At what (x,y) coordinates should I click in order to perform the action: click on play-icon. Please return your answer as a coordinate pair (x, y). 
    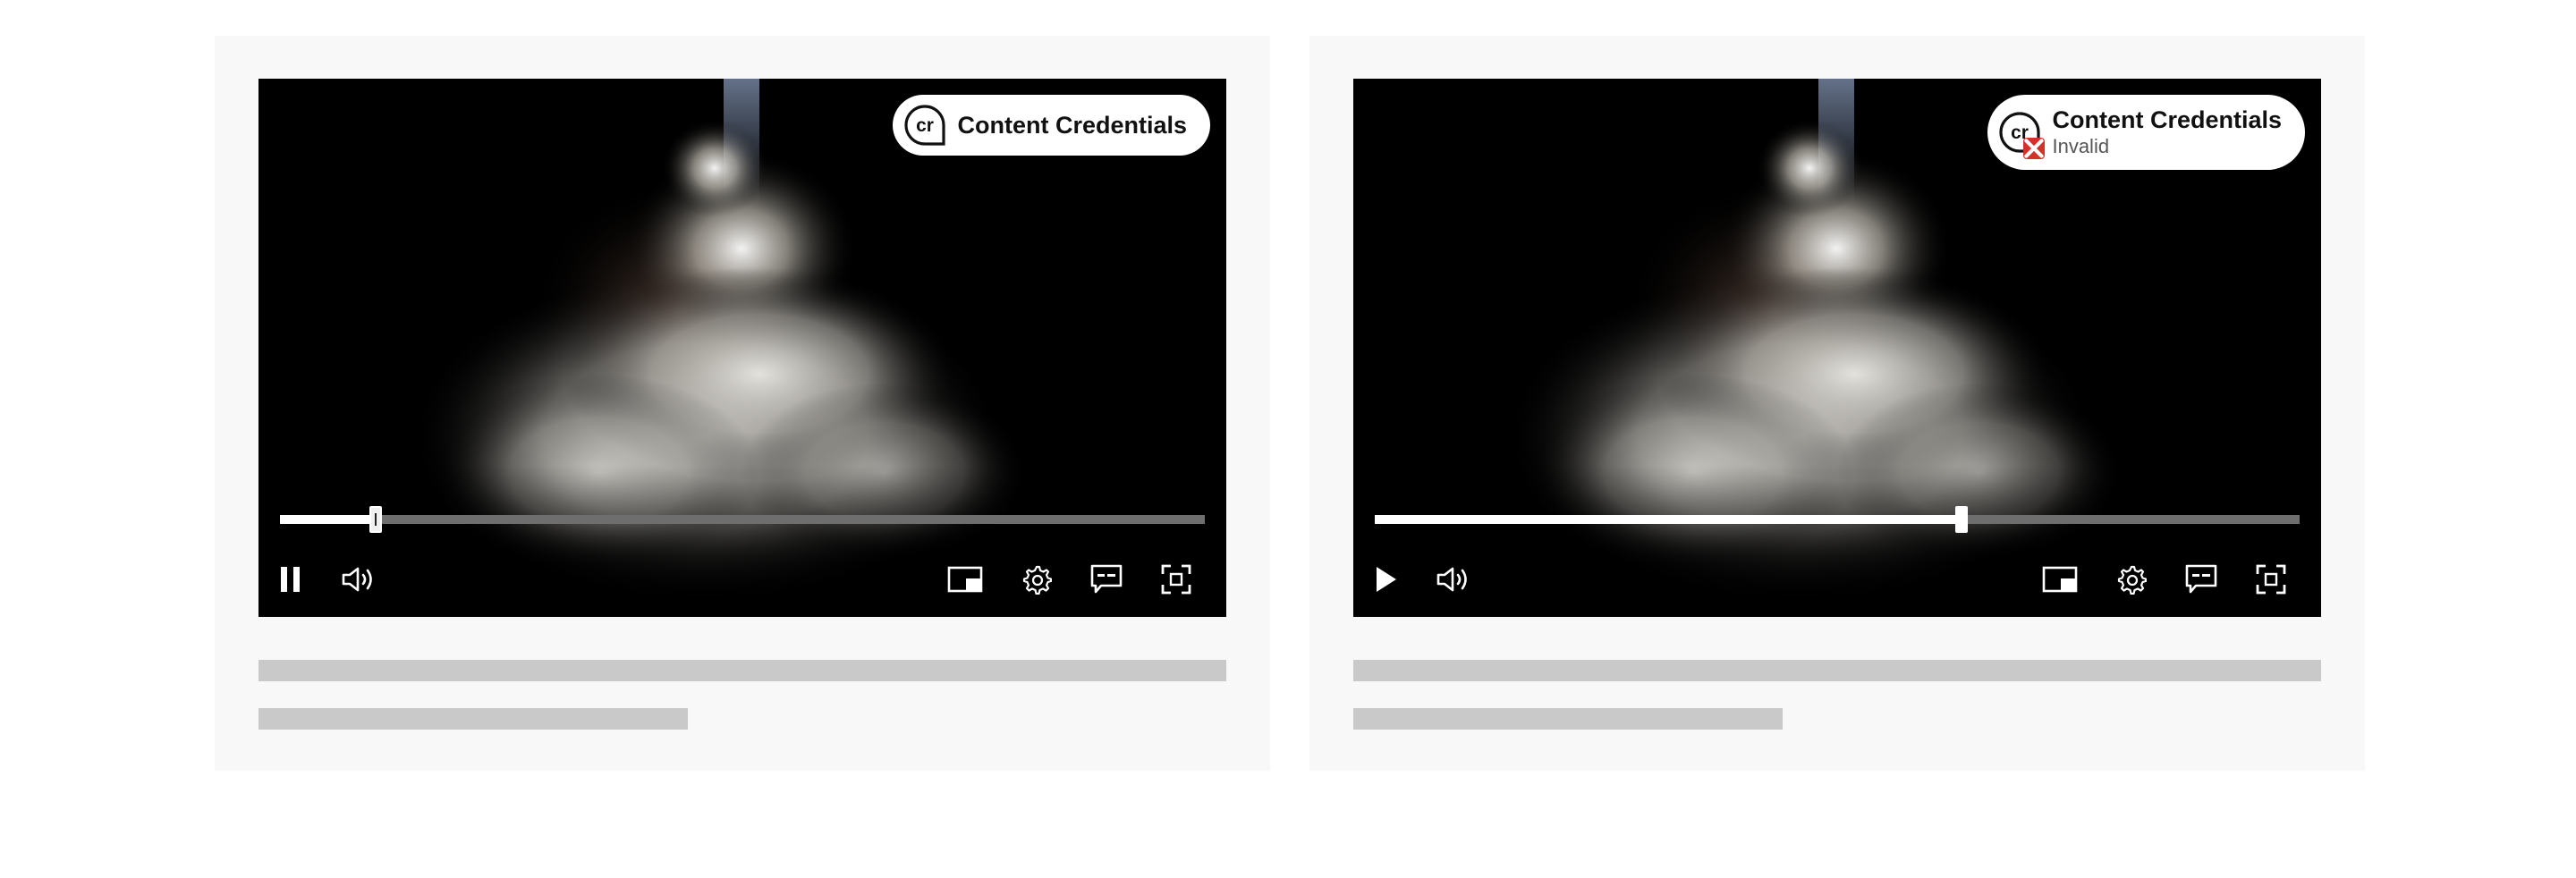
    Looking at the image, I should click on (1386, 579).